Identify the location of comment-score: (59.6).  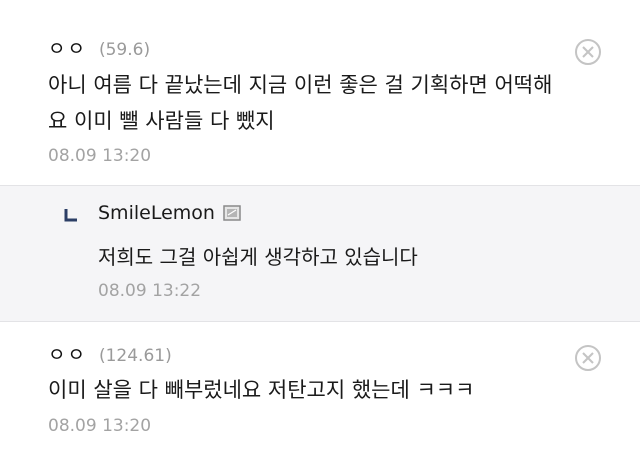
(124, 50).